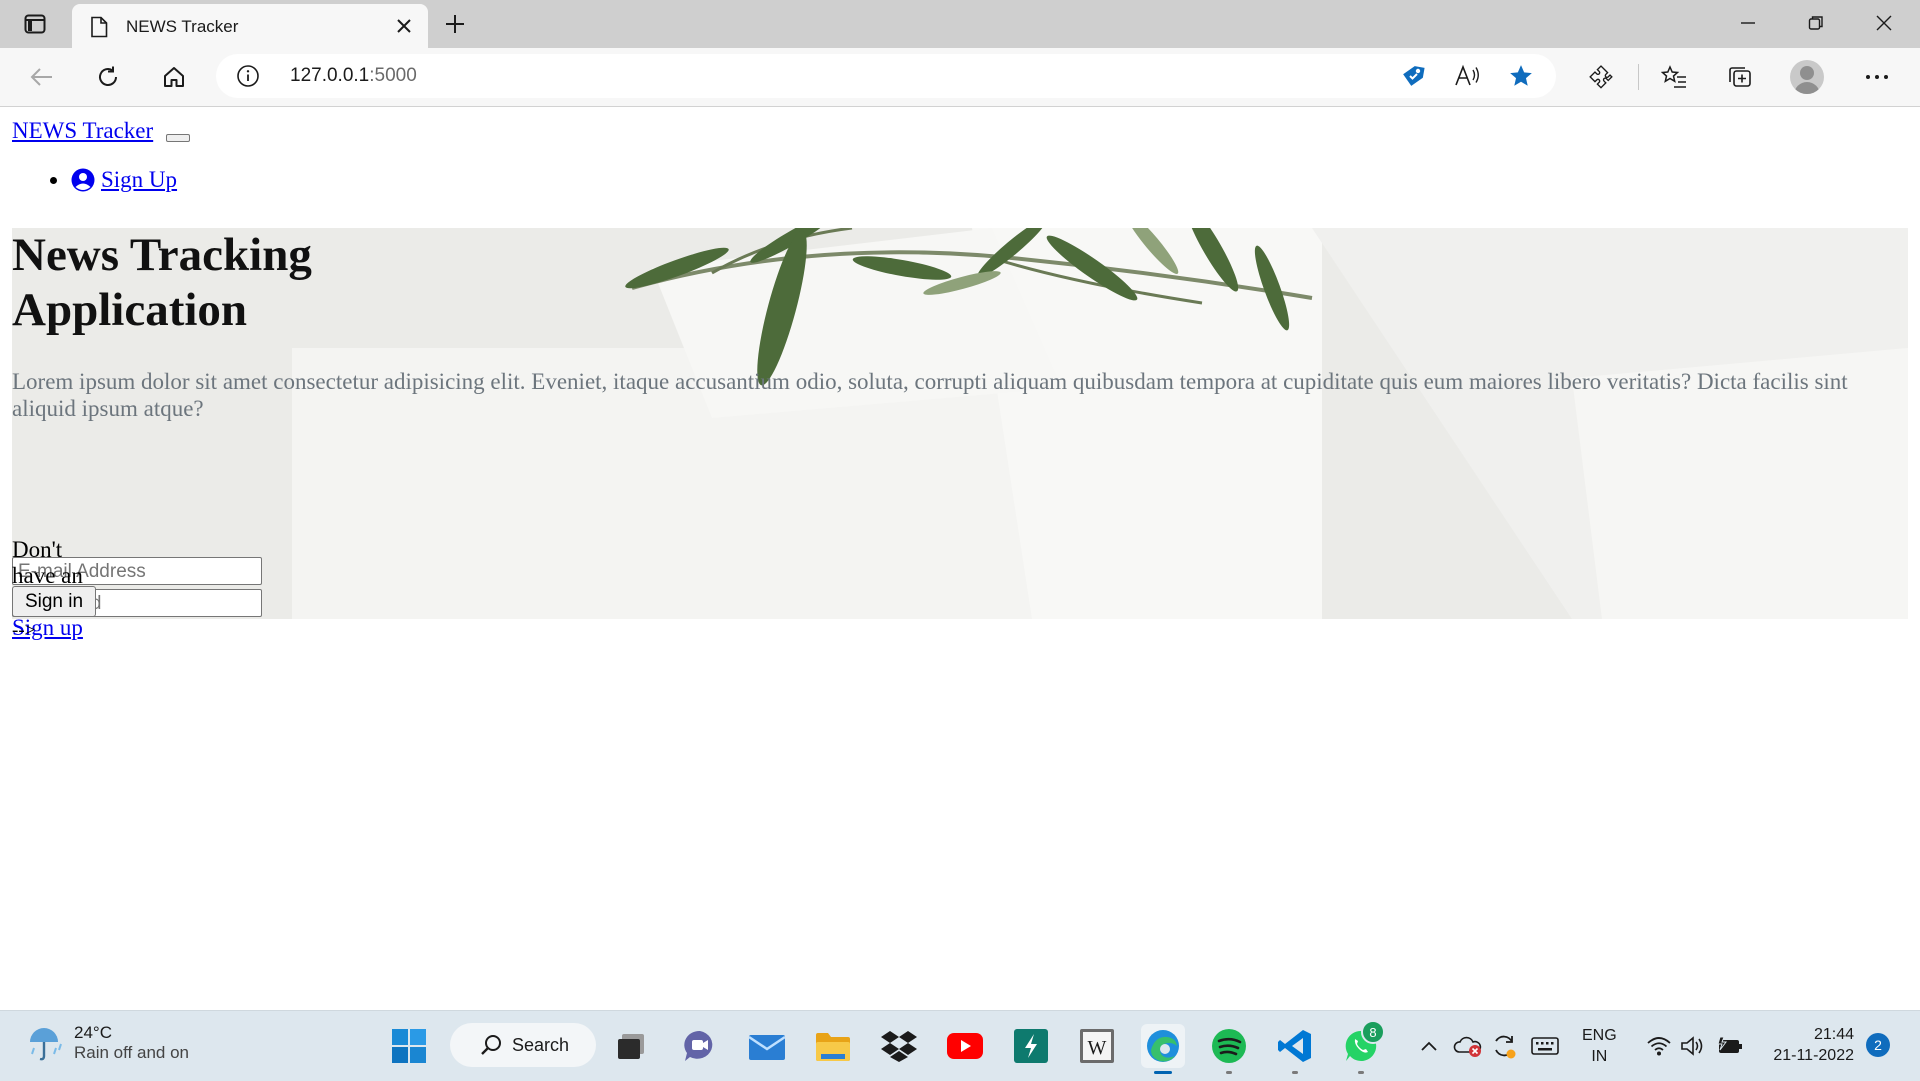  What do you see at coordinates (53, 180) in the screenshot?
I see `list-bullet` at bounding box center [53, 180].